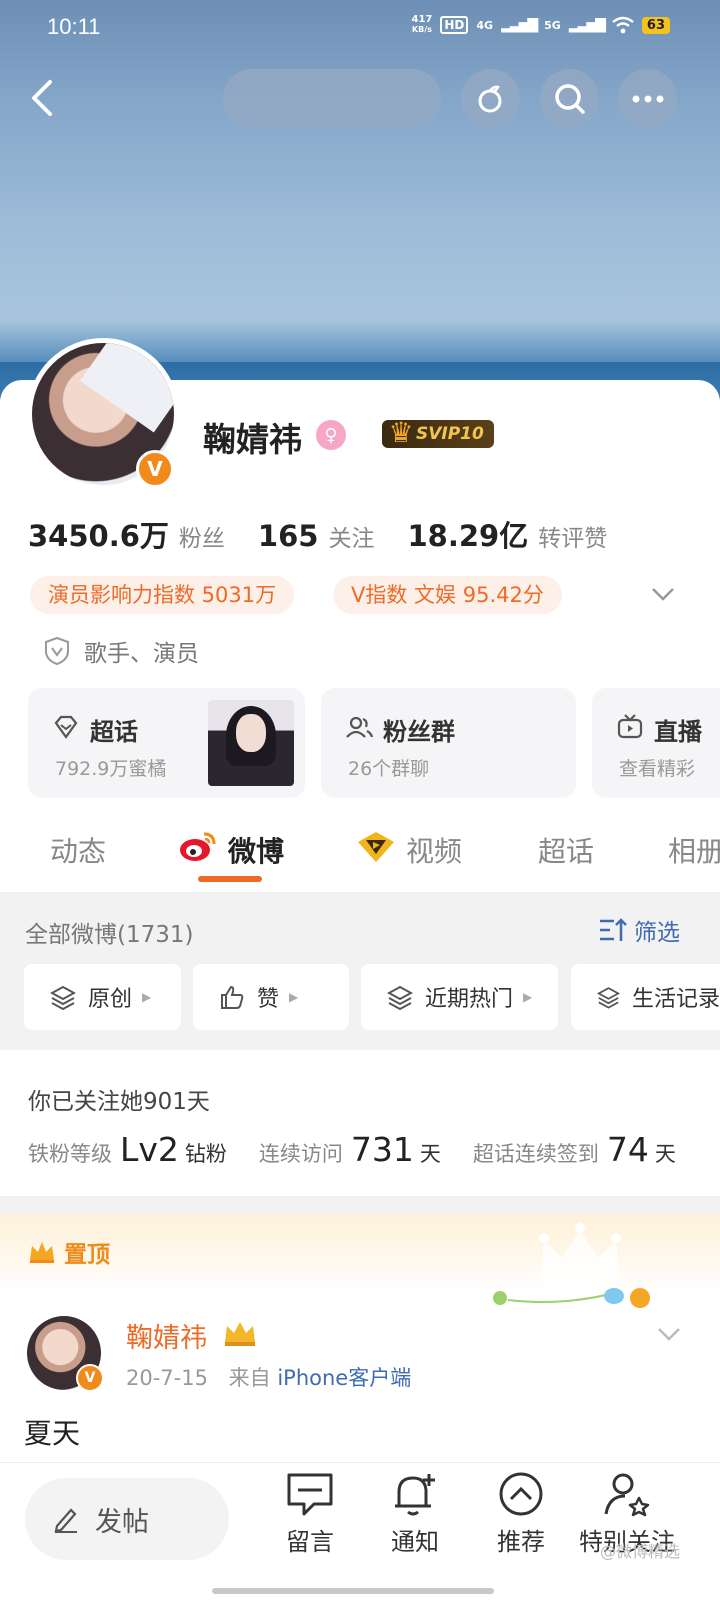  Describe the element at coordinates (57, 651) in the screenshot. I see `shield-v-icon` at that location.